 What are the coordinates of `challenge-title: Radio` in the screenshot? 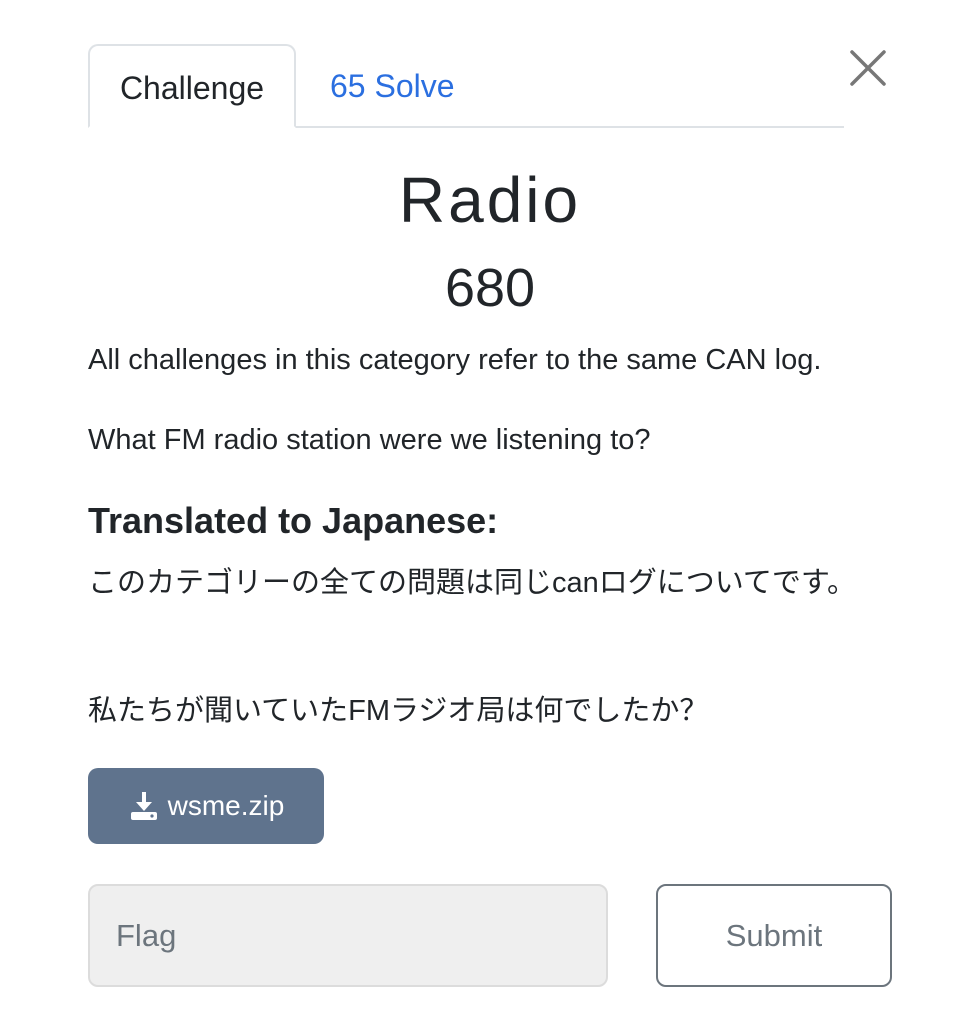 It's located at (490, 200).